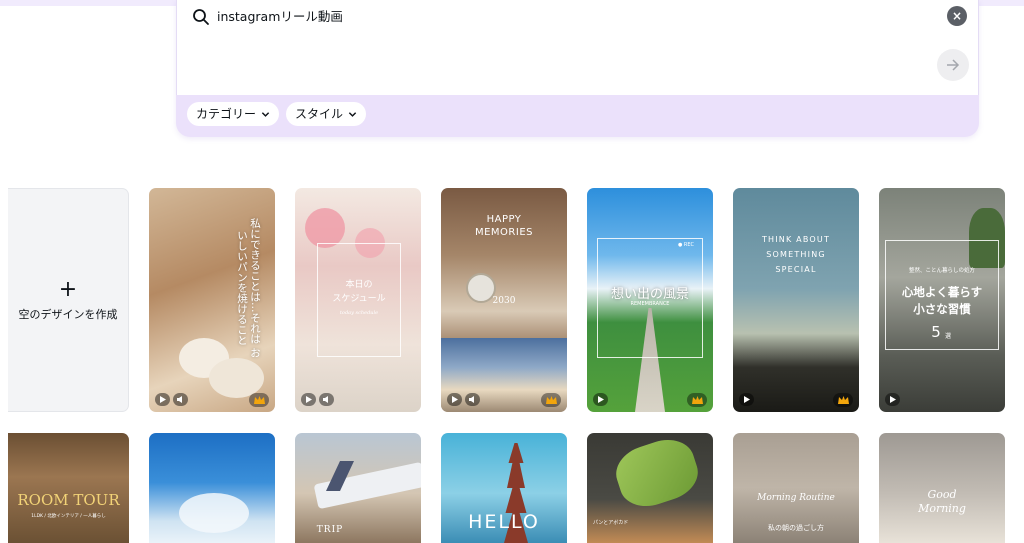  I want to click on clear-search-button: ×, so click(957, 16).